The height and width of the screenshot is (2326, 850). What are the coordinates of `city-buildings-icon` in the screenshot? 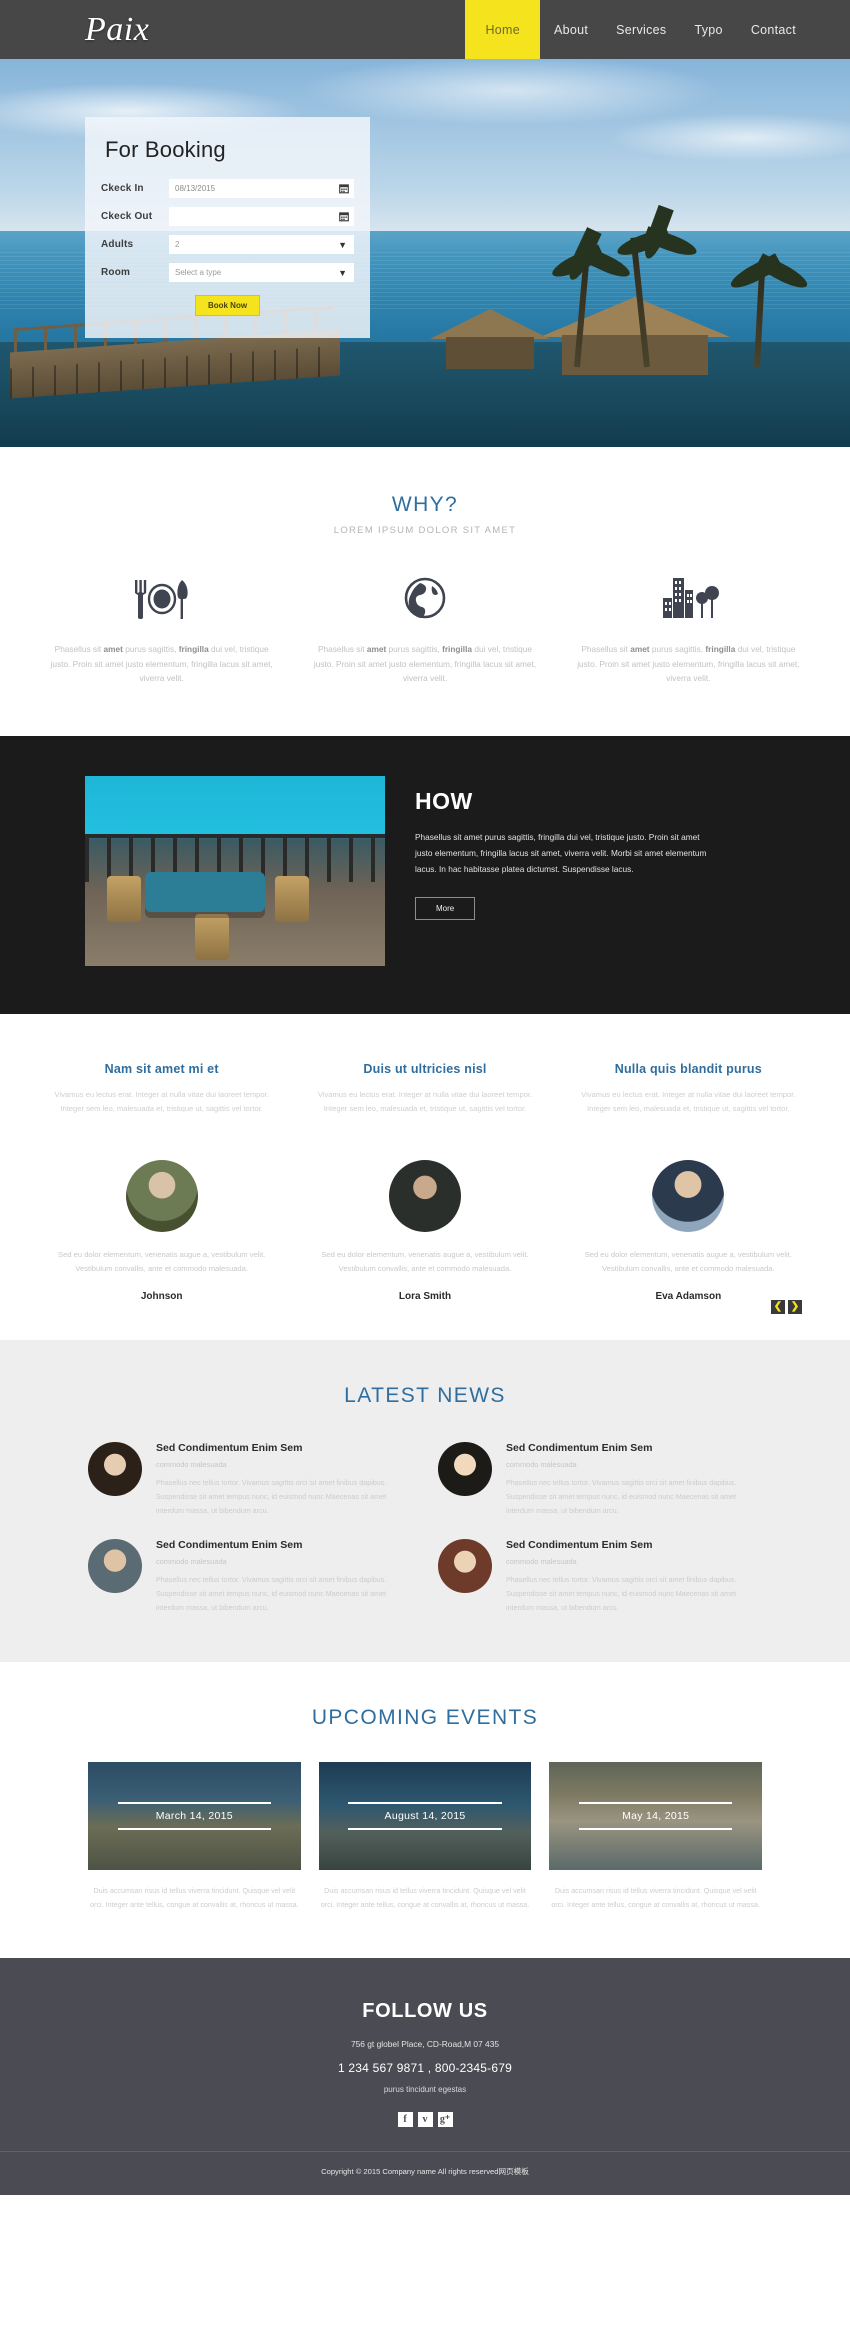 It's located at (688, 597).